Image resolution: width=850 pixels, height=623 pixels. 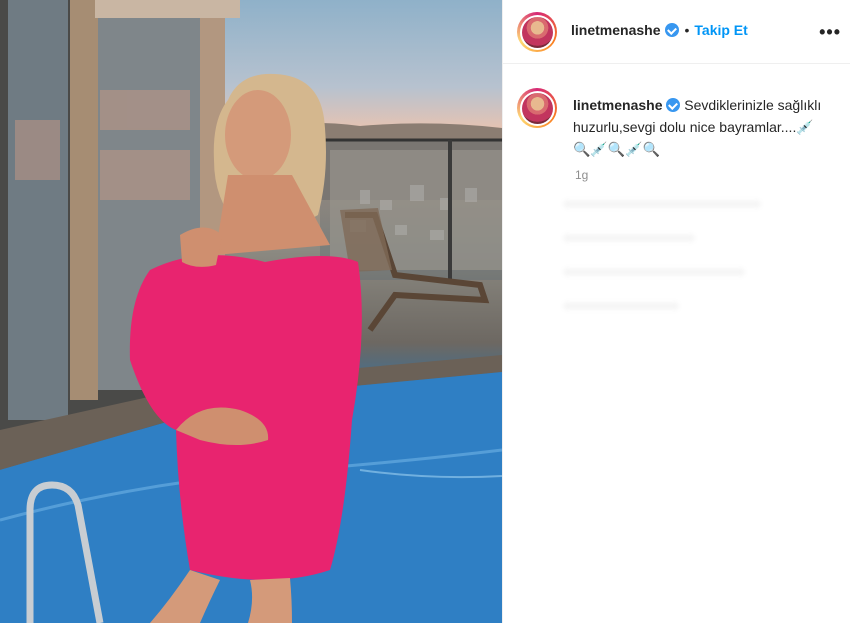 I want to click on caption-line-1: Sevdiklerinizle sağlıklı, so click(x=753, y=105).